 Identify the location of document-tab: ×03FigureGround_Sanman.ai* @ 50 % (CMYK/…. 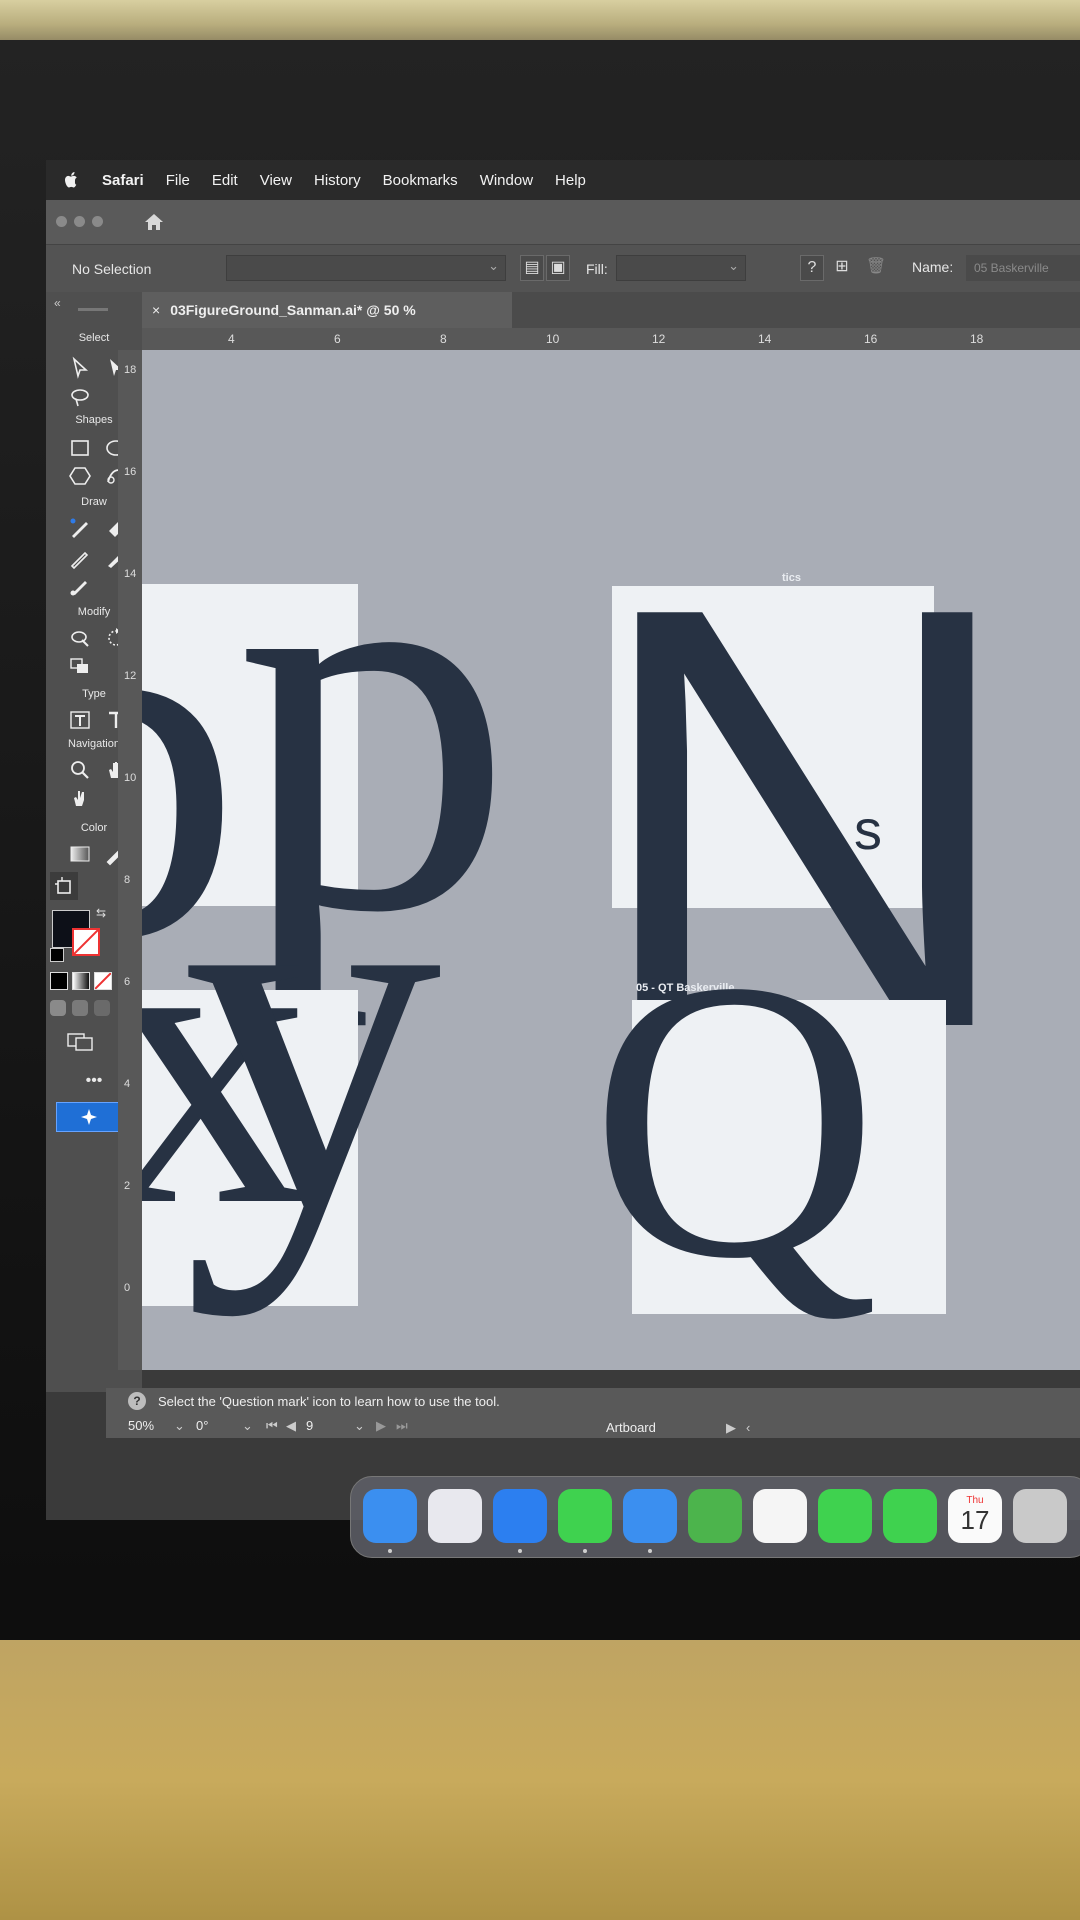
(327, 323).